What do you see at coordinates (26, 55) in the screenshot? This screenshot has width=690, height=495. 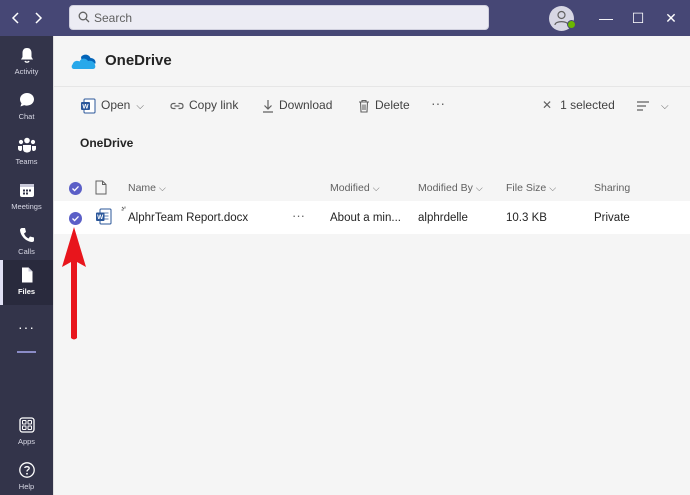 I see `bell-icon` at bounding box center [26, 55].